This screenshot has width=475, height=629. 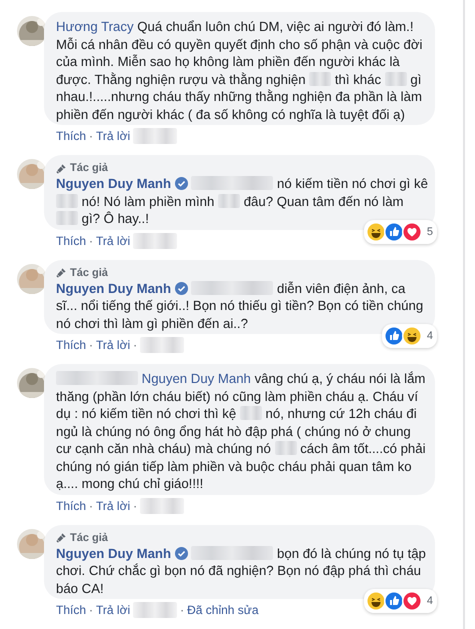 What do you see at coordinates (196, 378) in the screenshot?
I see `mention-link: Nguyen Duy Manh` at bounding box center [196, 378].